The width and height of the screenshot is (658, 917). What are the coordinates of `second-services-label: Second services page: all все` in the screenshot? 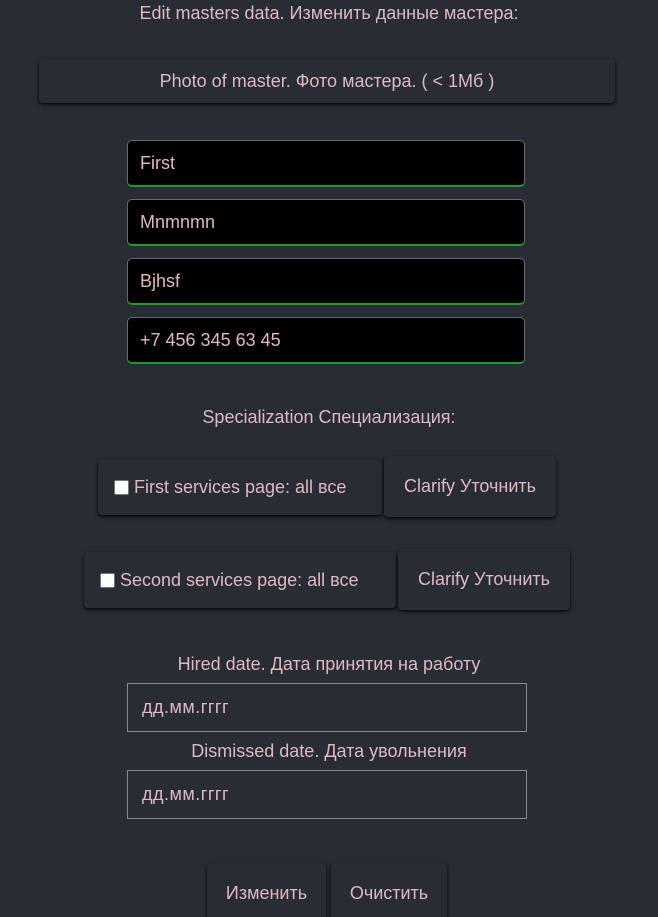 It's located at (239, 579).